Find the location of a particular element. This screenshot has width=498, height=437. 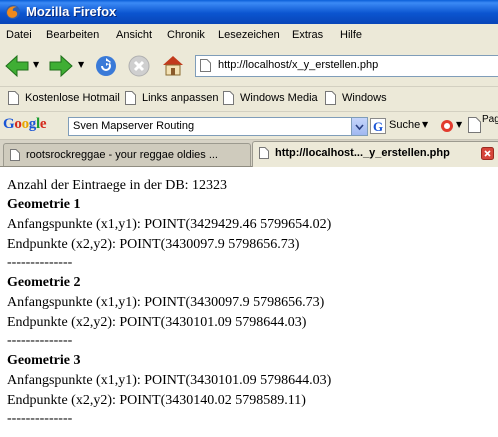

forward-history-dropdown-icon: ▼ is located at coordinates (81, 64).